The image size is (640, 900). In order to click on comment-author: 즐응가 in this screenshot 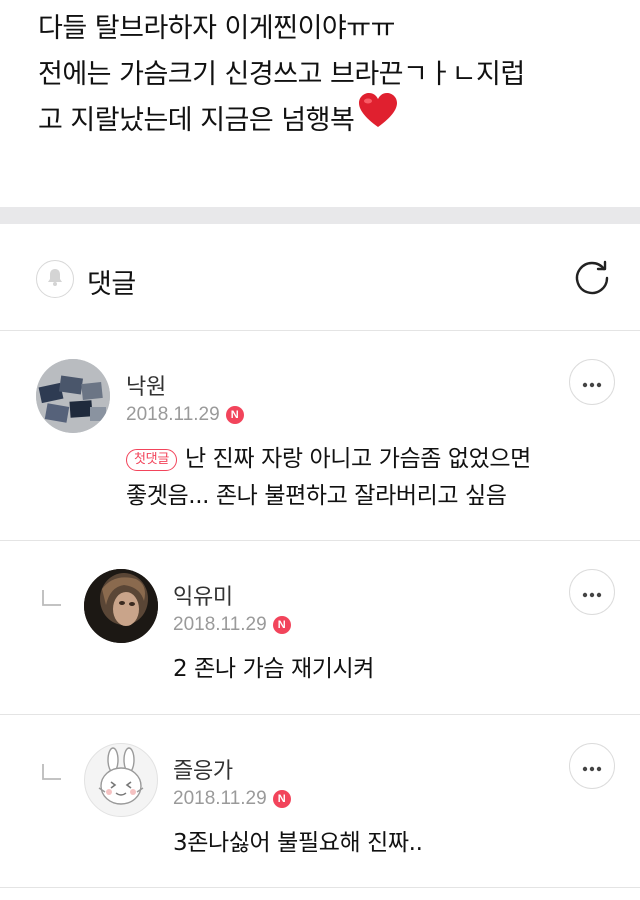, I will do `click(203, 769)`.